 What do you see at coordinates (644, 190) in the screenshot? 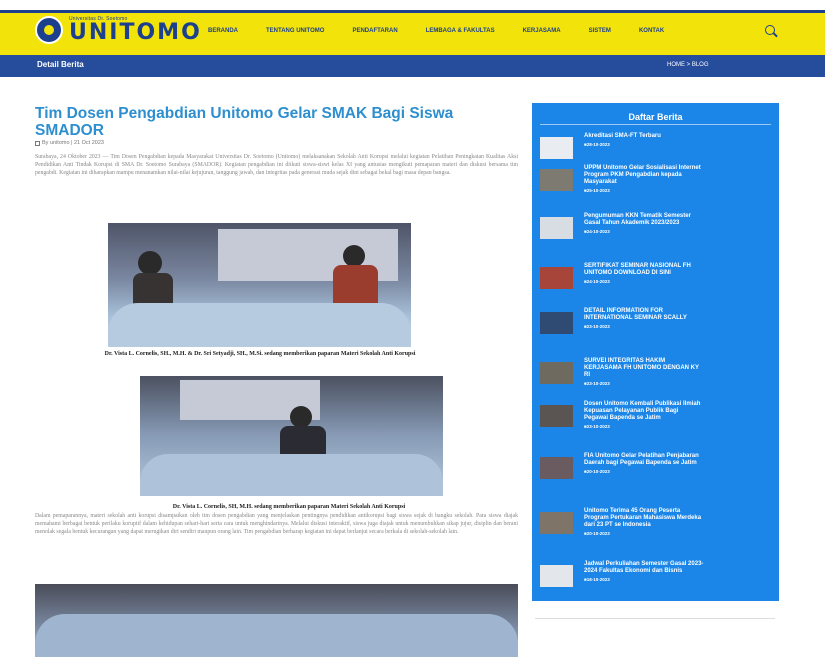
I see `news-item-date: 25-10-2023` at bounding box center [644, 190].